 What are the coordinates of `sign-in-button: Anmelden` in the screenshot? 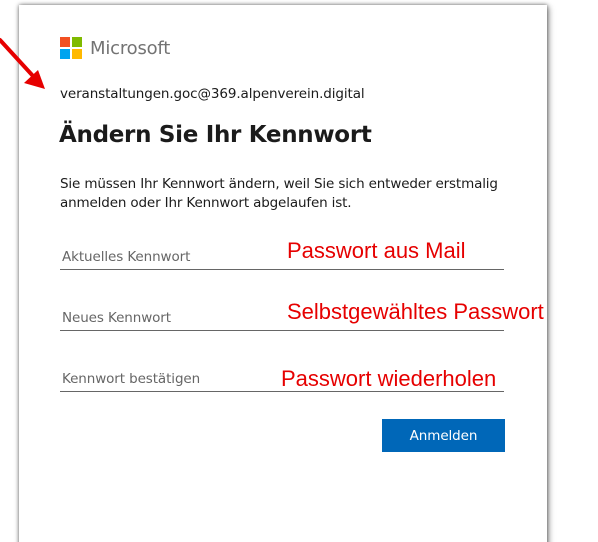 It's located at (443, 435).